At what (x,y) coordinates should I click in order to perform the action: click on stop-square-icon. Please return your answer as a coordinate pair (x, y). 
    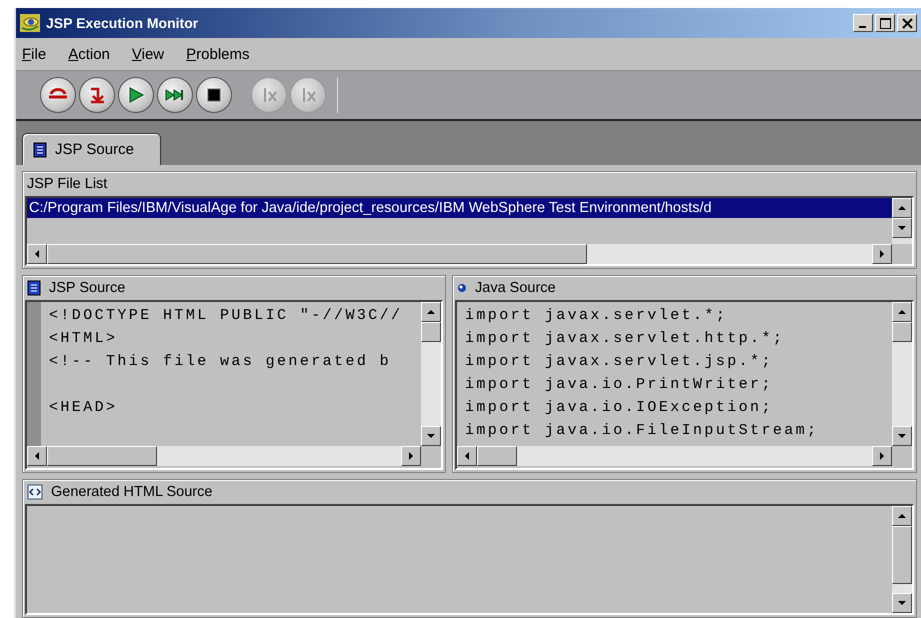
    Looking at the image, I should click on (214, 95).